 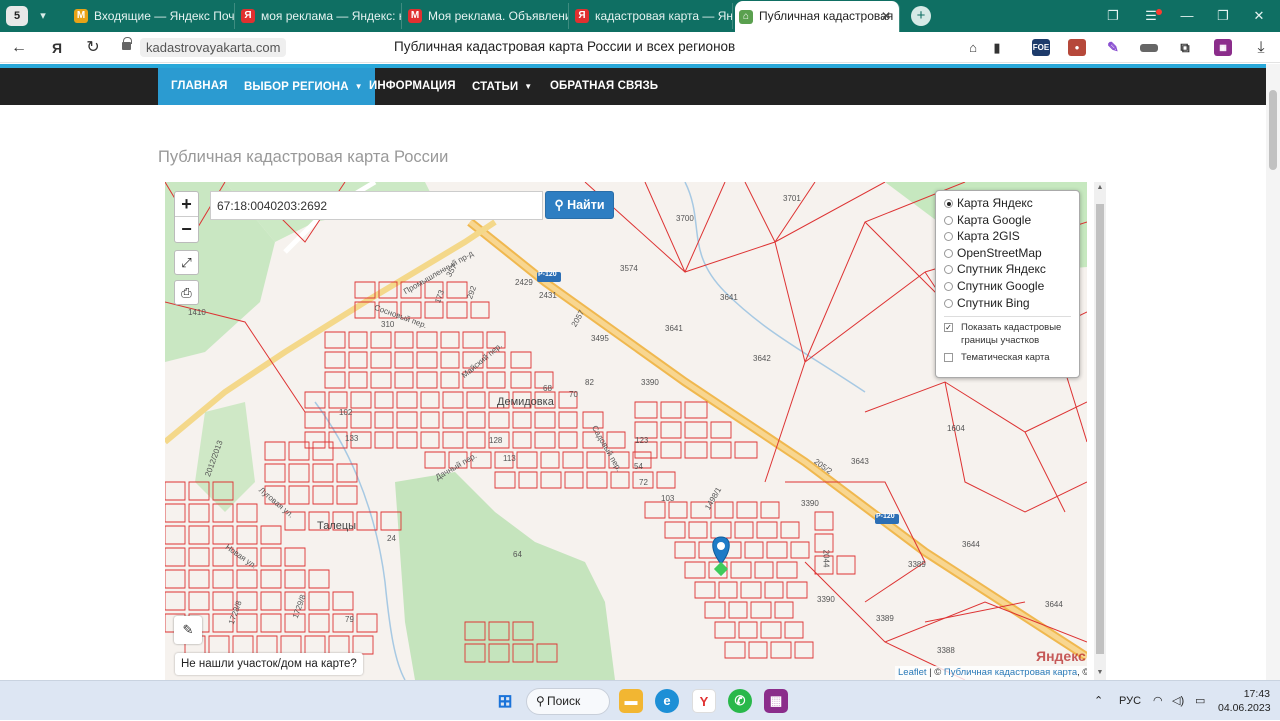 I want to click on parcel-number-label: 70, so click(x=573, y=394).